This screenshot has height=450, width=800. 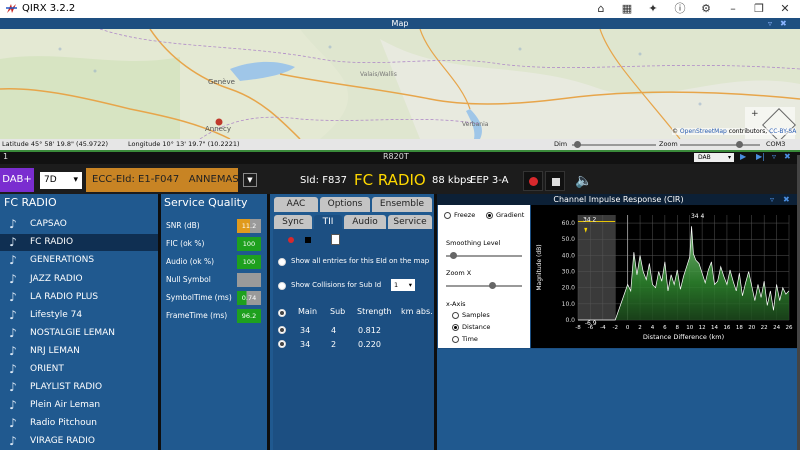 I want to click on home-icon: ⌂, so click(x=601, y=9).